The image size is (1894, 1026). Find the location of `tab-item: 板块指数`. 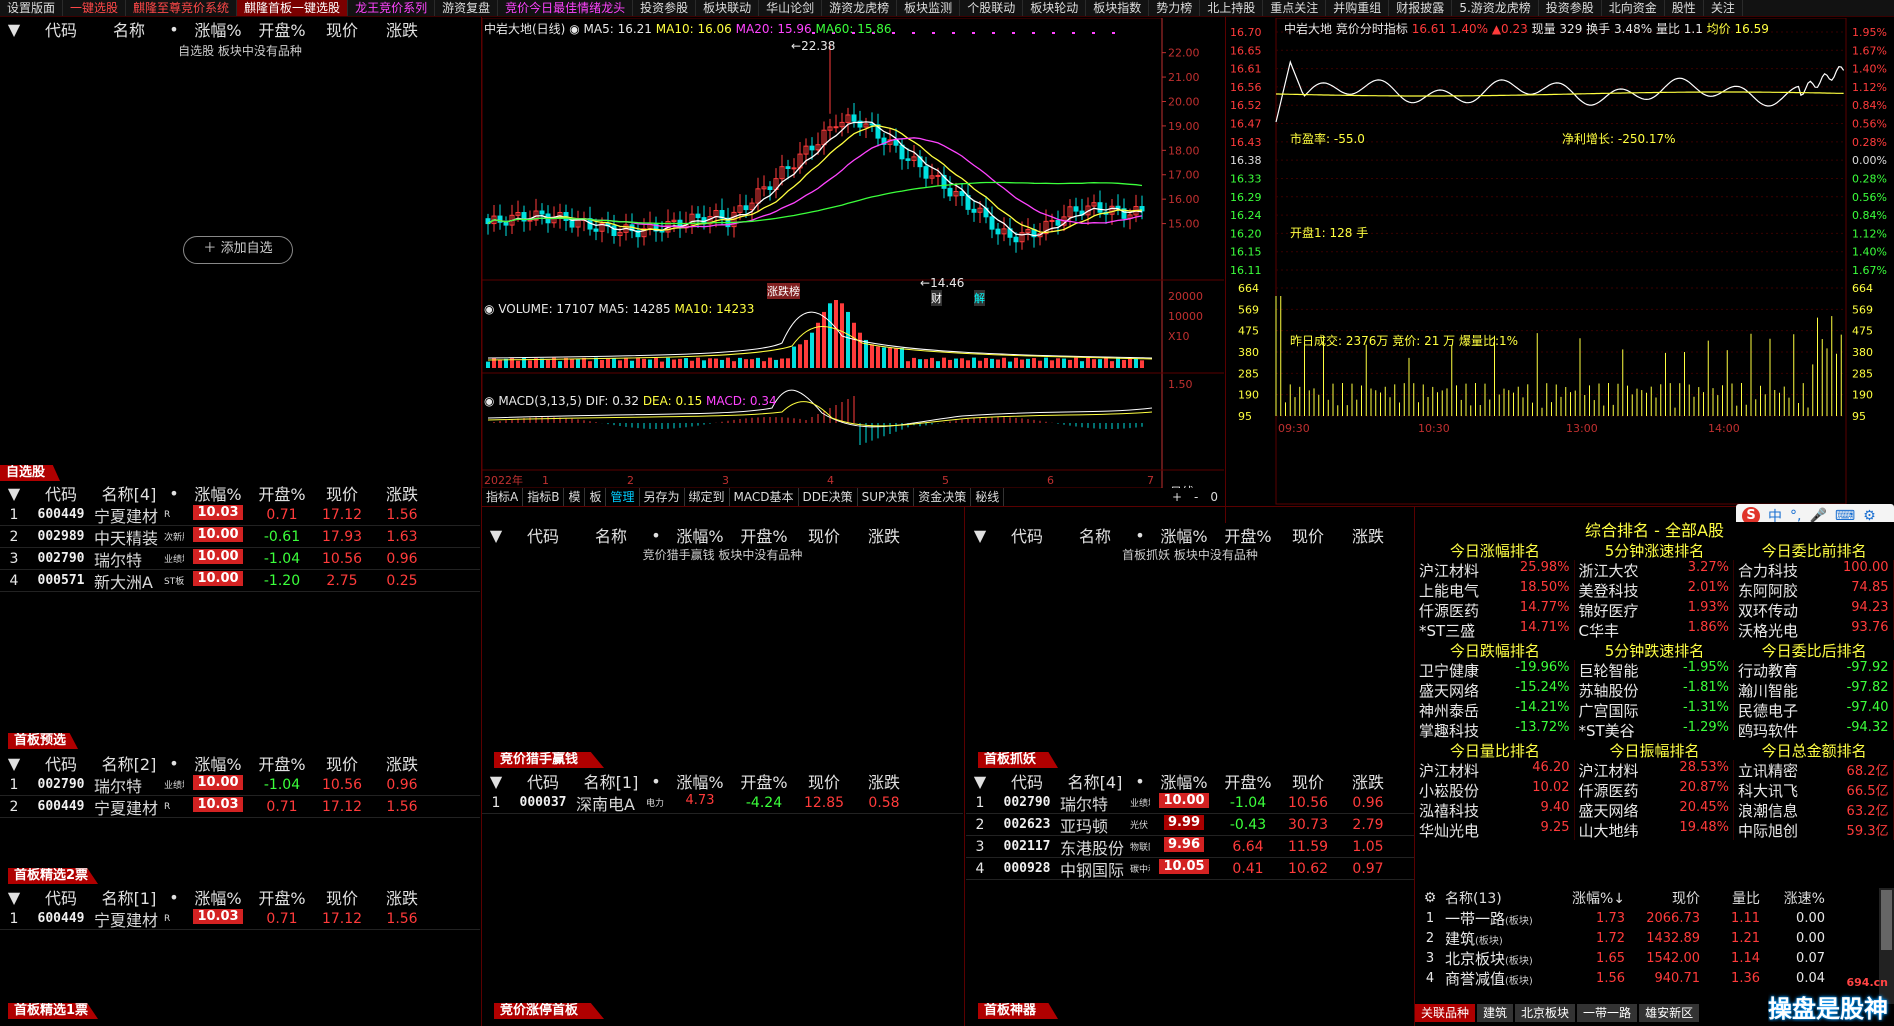

tab-item: 板块指数 is located at coordinates (1118, 8).